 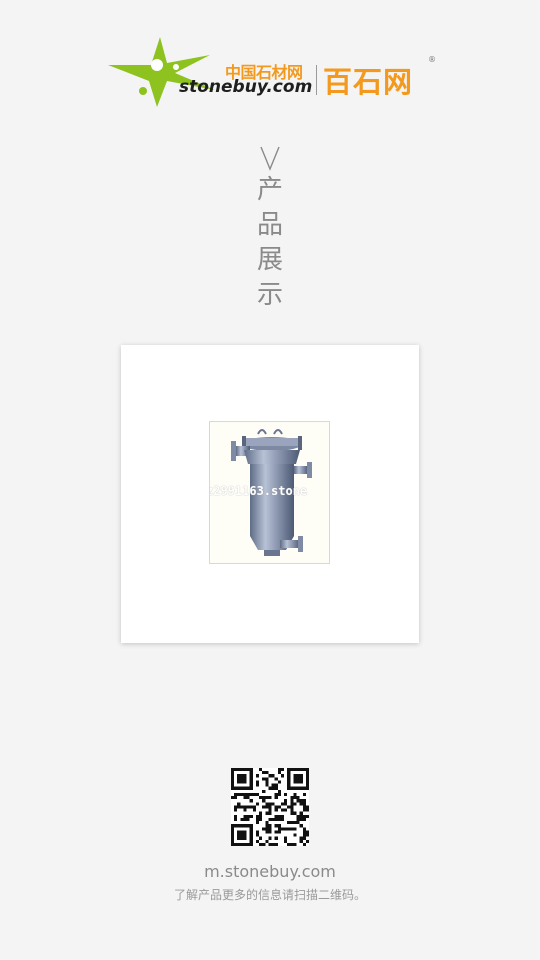 I want to click on section-char-4: 示, so click(x=269, y=295).